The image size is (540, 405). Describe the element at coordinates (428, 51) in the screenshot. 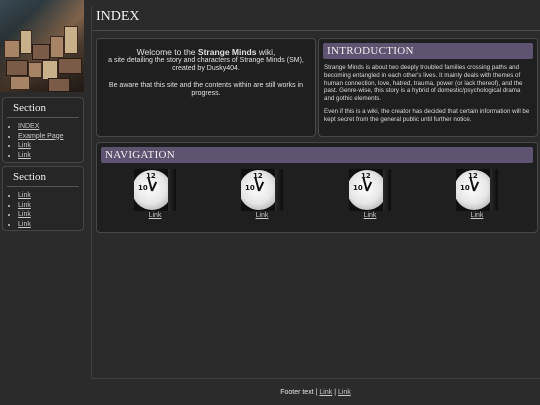

I see `introduction-heading: INTRODUCTION` at that location.